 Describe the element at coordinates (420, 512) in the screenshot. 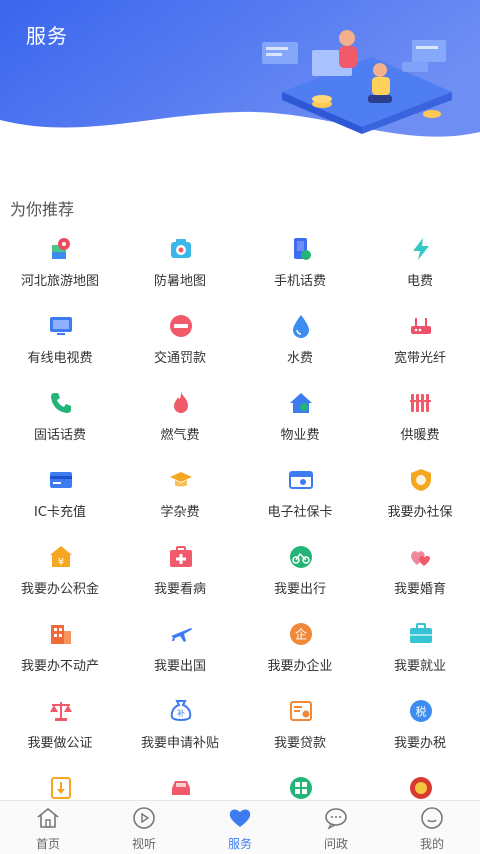

I see `service-label: 我要办社保` at that location.